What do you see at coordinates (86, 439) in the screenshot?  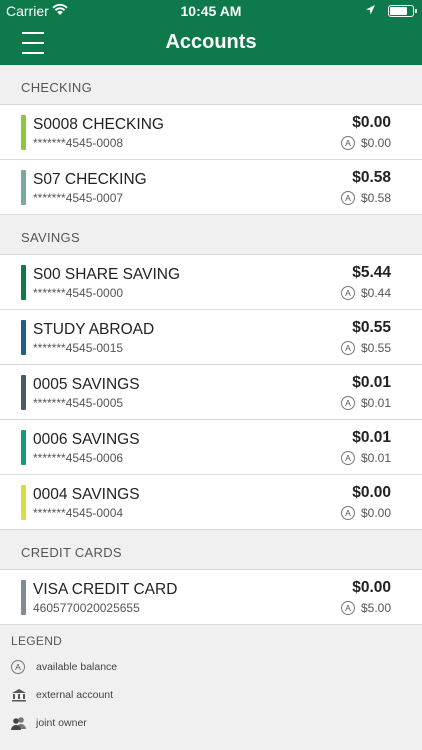 I see `account-name: 0006 SAVINGS` at bounding box center [86, 439].